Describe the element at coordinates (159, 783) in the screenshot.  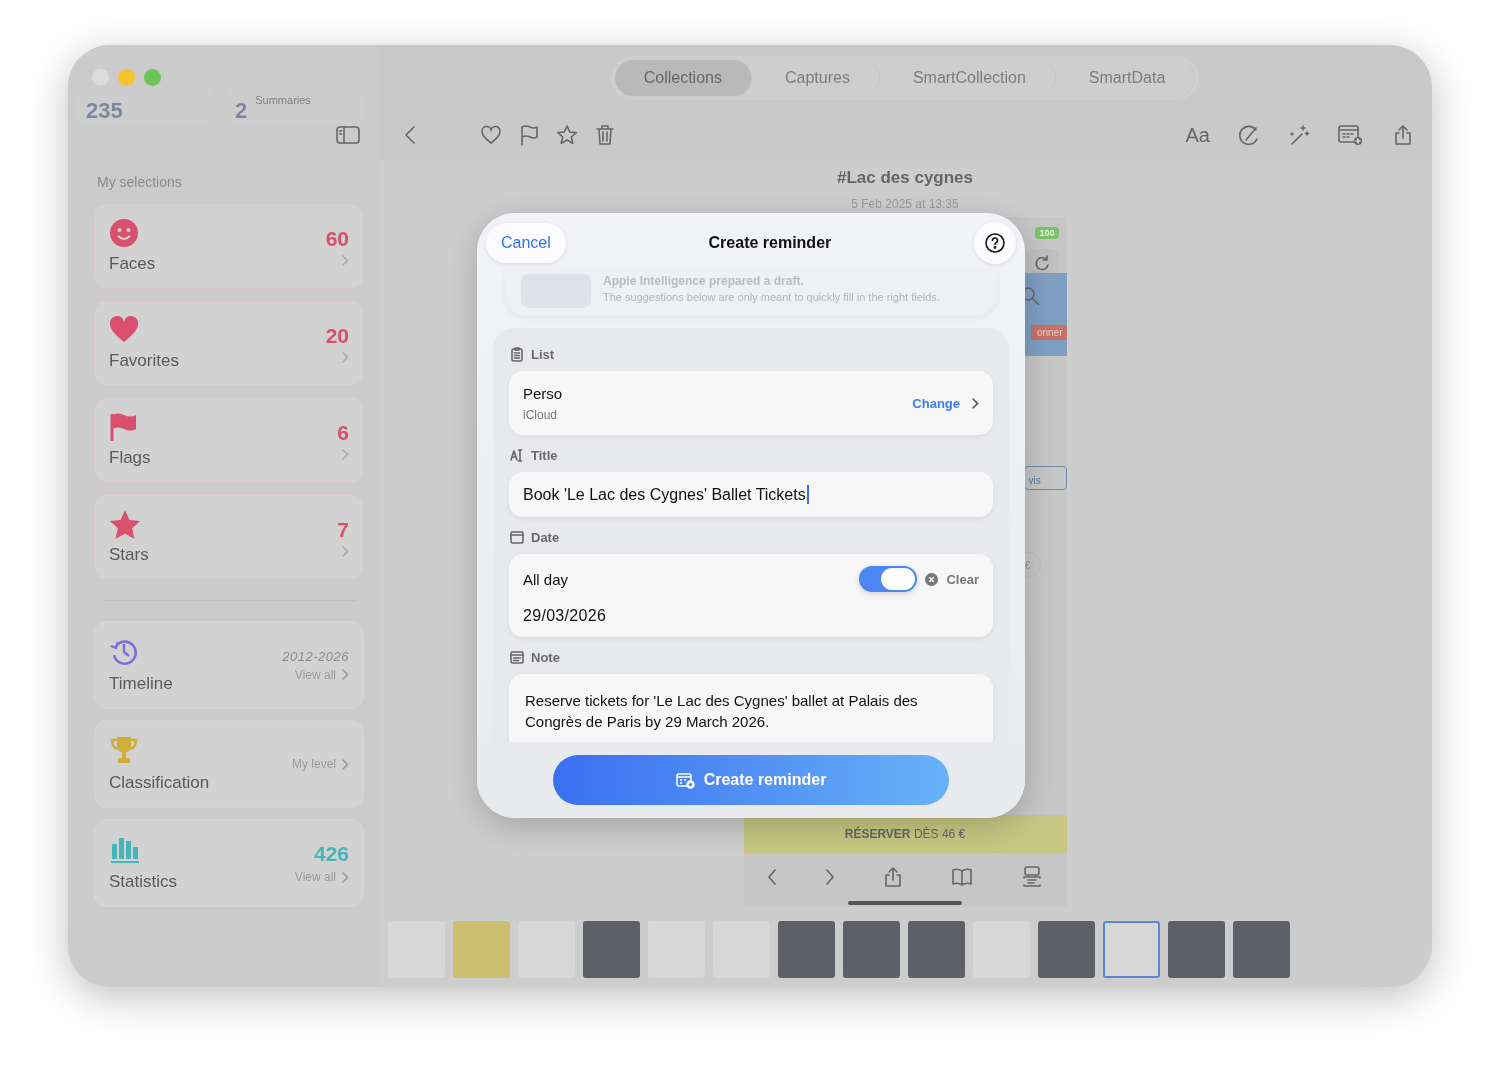
I see `card-label: Classification` at that location.